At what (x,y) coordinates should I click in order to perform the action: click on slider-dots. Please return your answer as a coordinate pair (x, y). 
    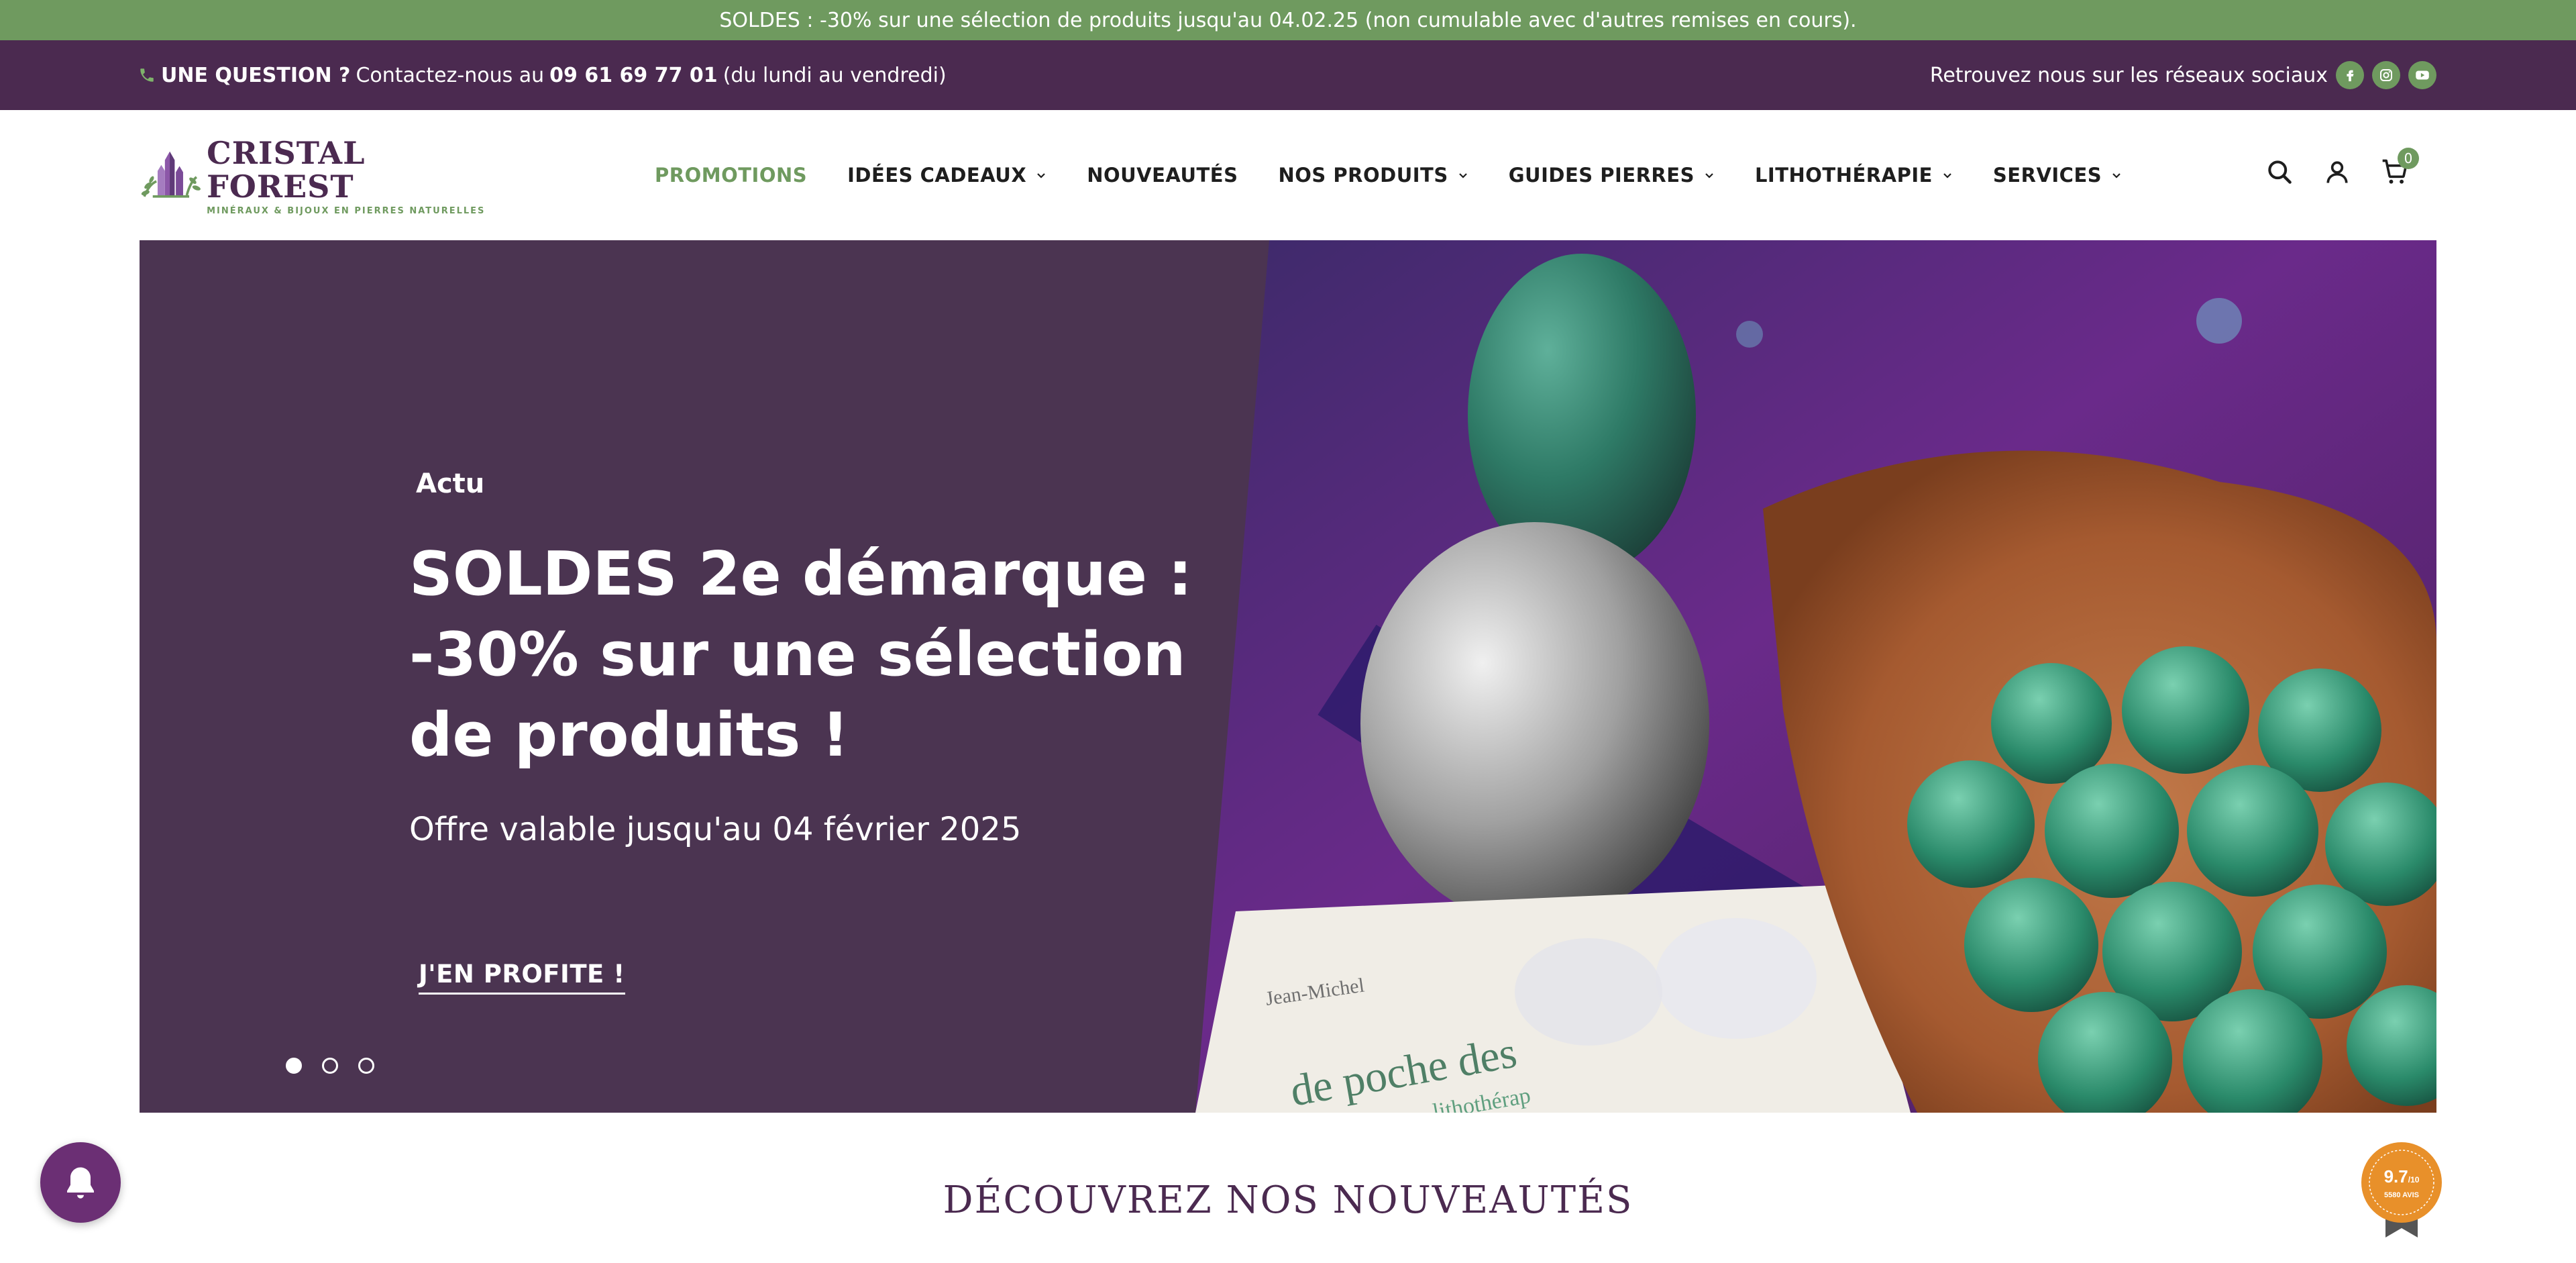
    Looking at the image, I should click on (330, 1066).